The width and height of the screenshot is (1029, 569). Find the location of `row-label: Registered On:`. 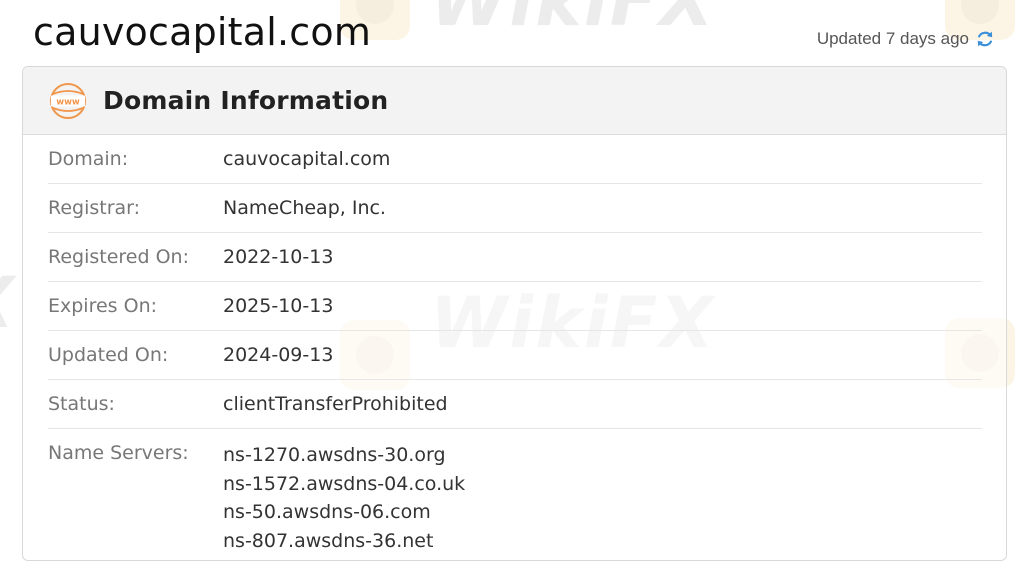

row-label: Registered On: is located at coordinates (118, 257).